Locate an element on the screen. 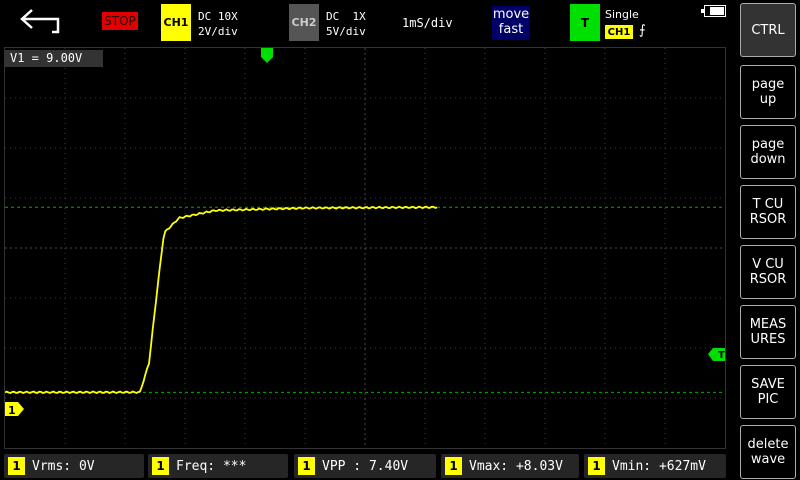 The height and width of the screenshot is (480, 800). measures-button: MEAS URES is located at coordinates (768, 332).